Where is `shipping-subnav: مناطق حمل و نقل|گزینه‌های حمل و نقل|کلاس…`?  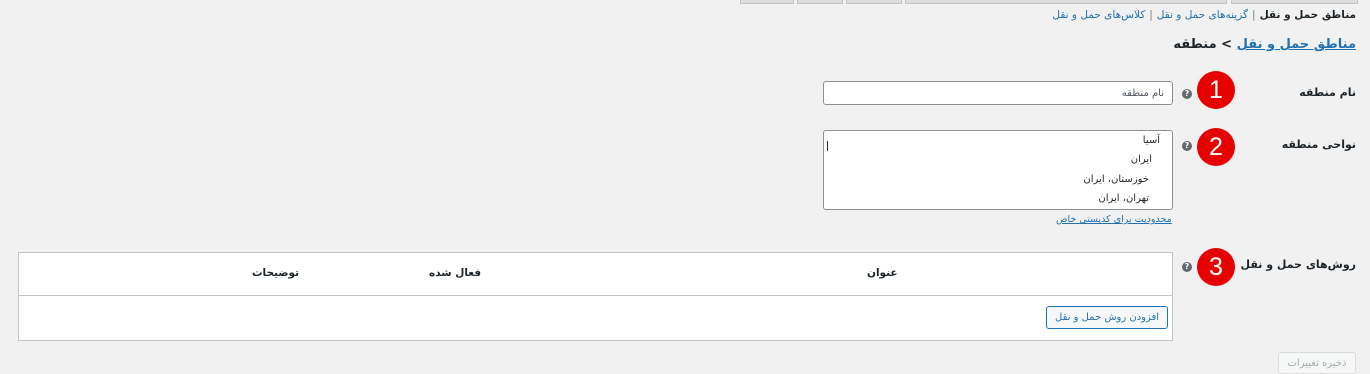 shipping-subnav: مناطق حمل و نقل|گزینه‌های حمل و نقل|کلاس… is located at coordinates (1204, 15).